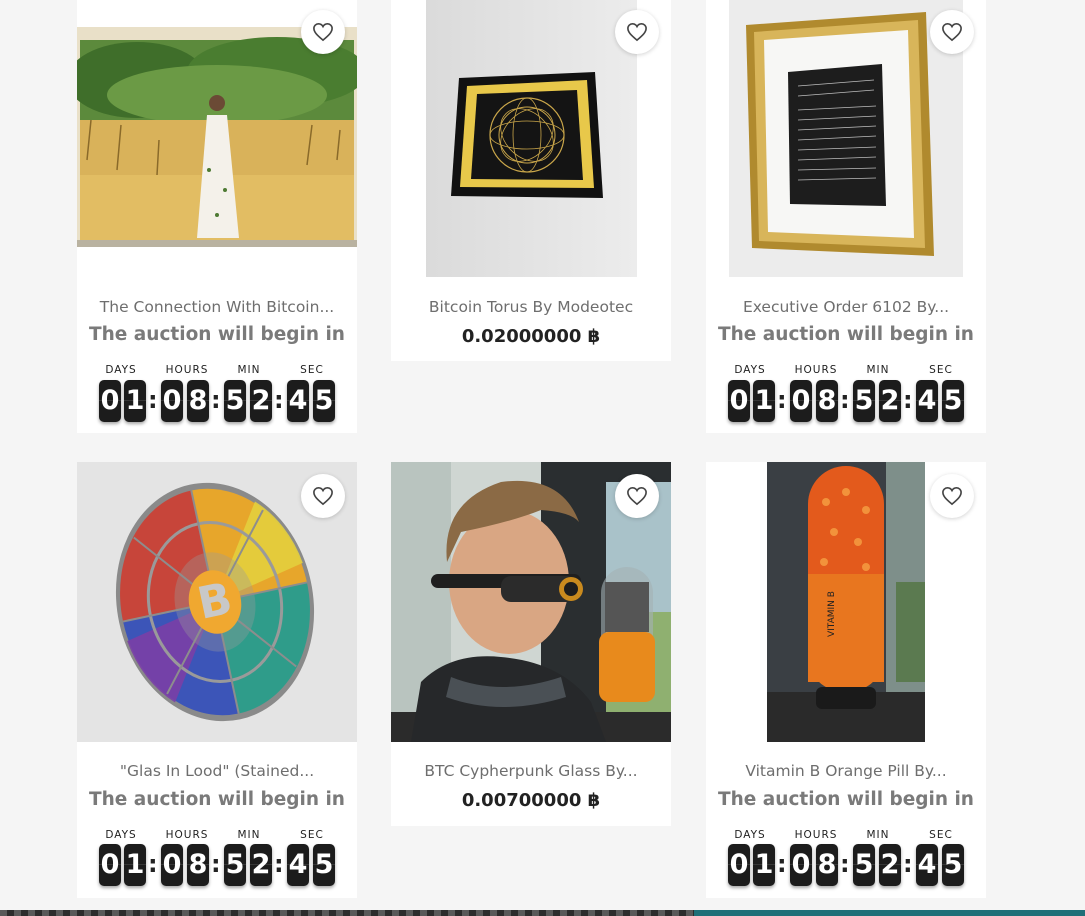  I want to click on product-card: Bitcoin Torus By Modeotec 0.02000000 ฿, so click(531, 180).